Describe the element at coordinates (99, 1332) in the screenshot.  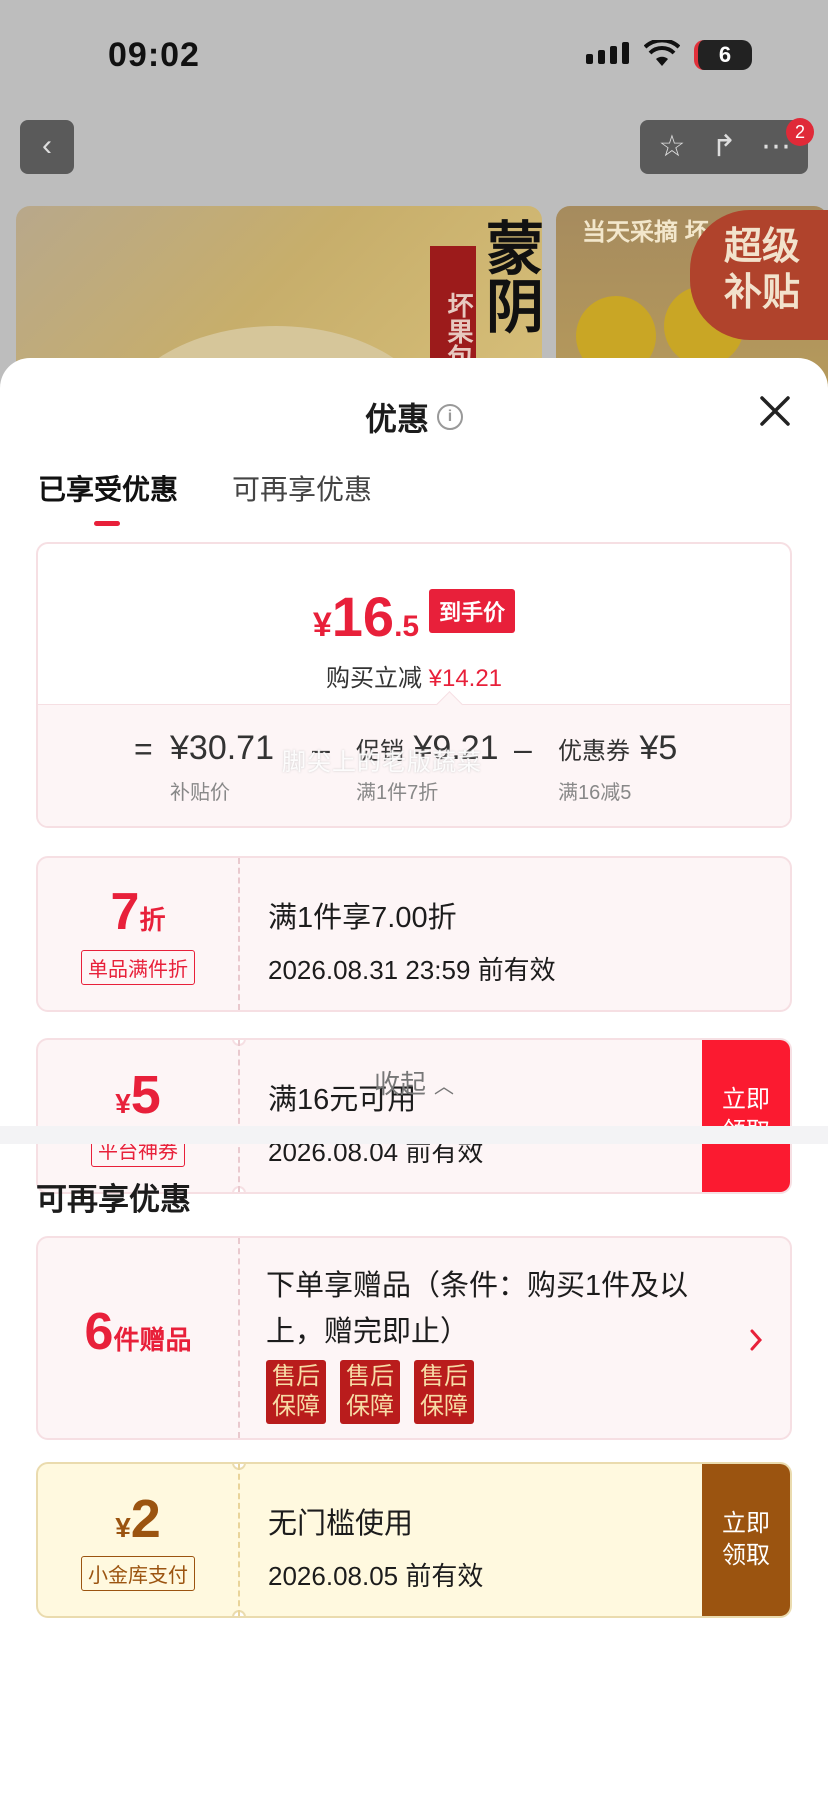
I see `gift-count-number: 6` at that location.